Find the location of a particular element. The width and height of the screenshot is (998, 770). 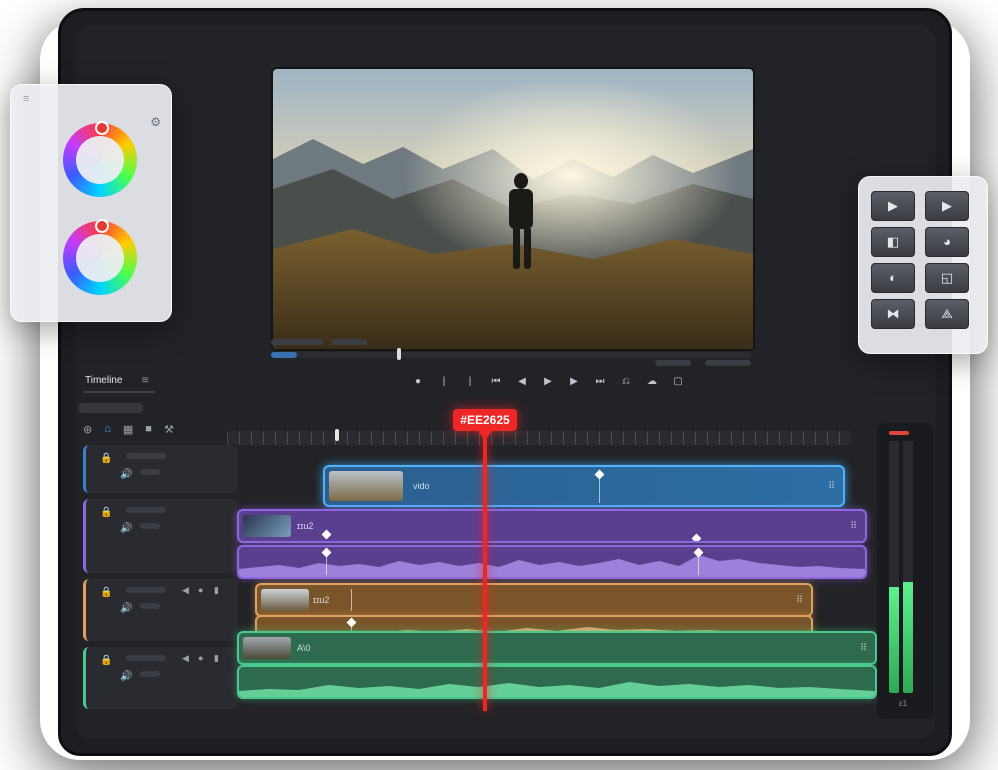

track-header-video-2: 🔒 🔊 is located at coordinates (160, 536).